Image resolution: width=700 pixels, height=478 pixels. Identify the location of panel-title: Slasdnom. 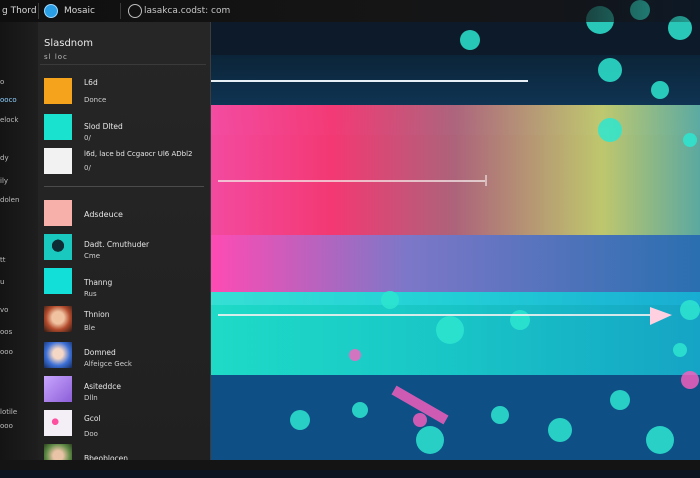
(69, 43).